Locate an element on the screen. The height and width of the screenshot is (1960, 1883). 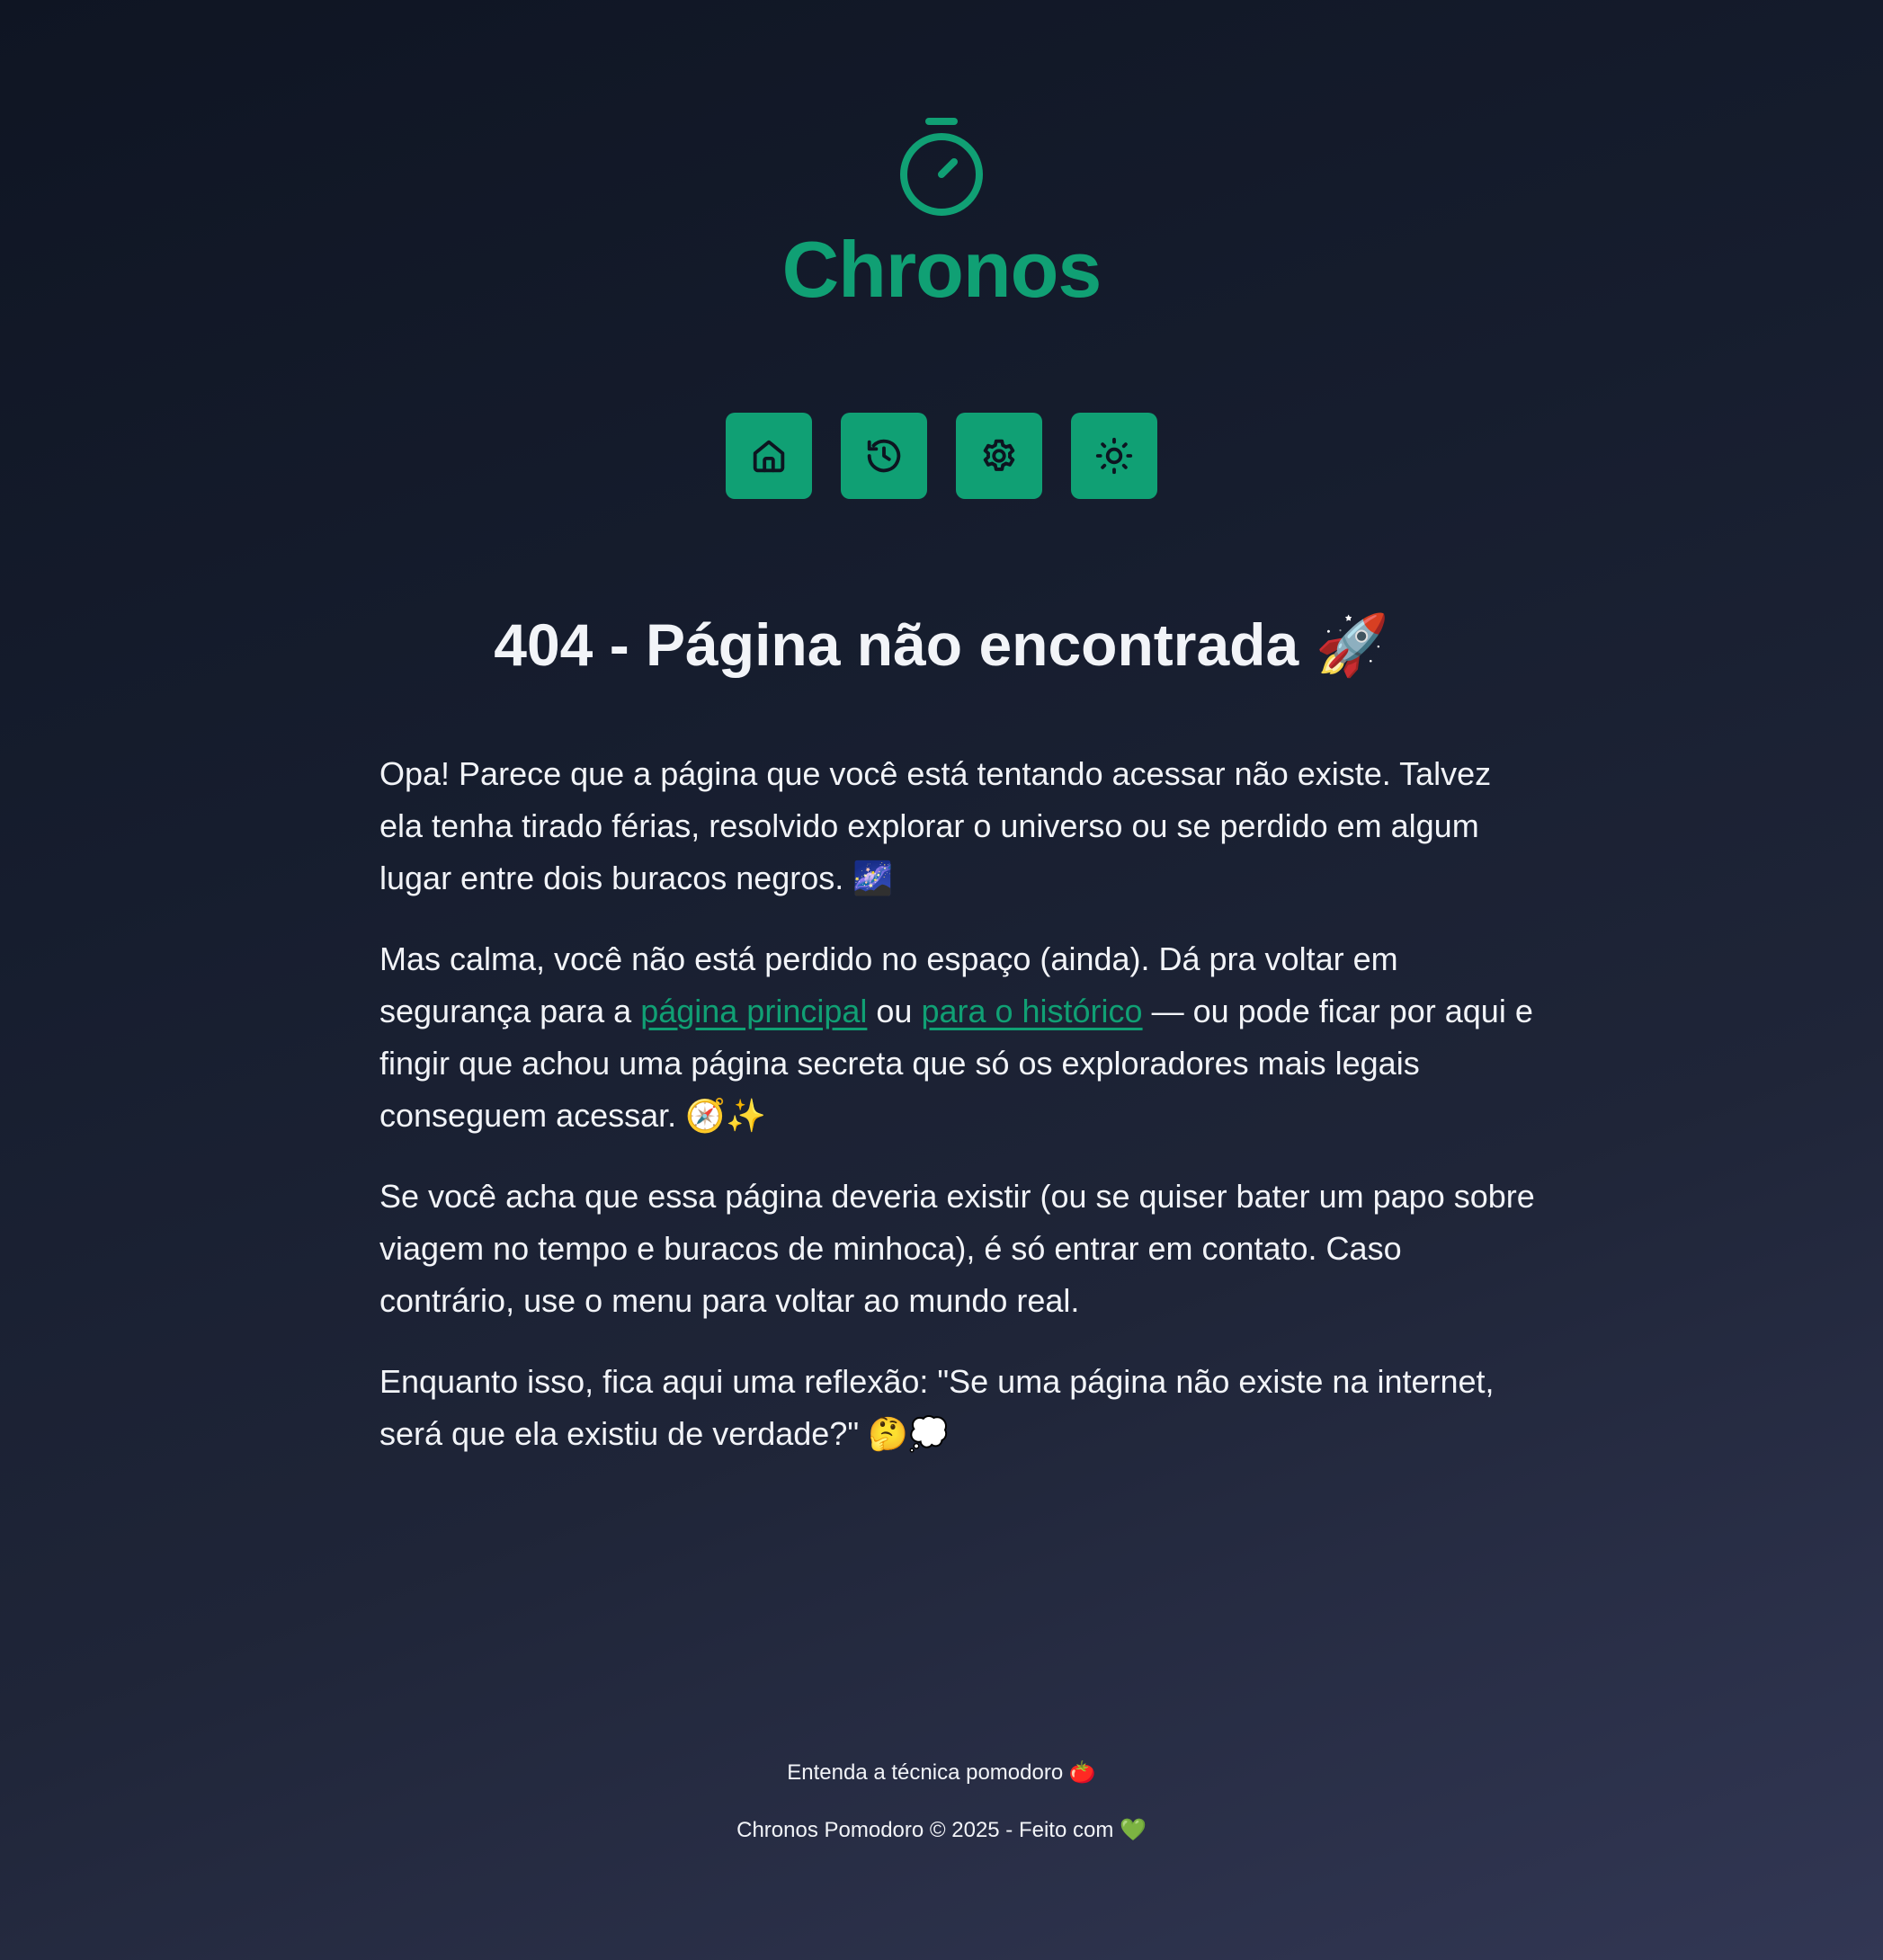
history-page-link: para o histórico is located at coordinates (1031, 1011).